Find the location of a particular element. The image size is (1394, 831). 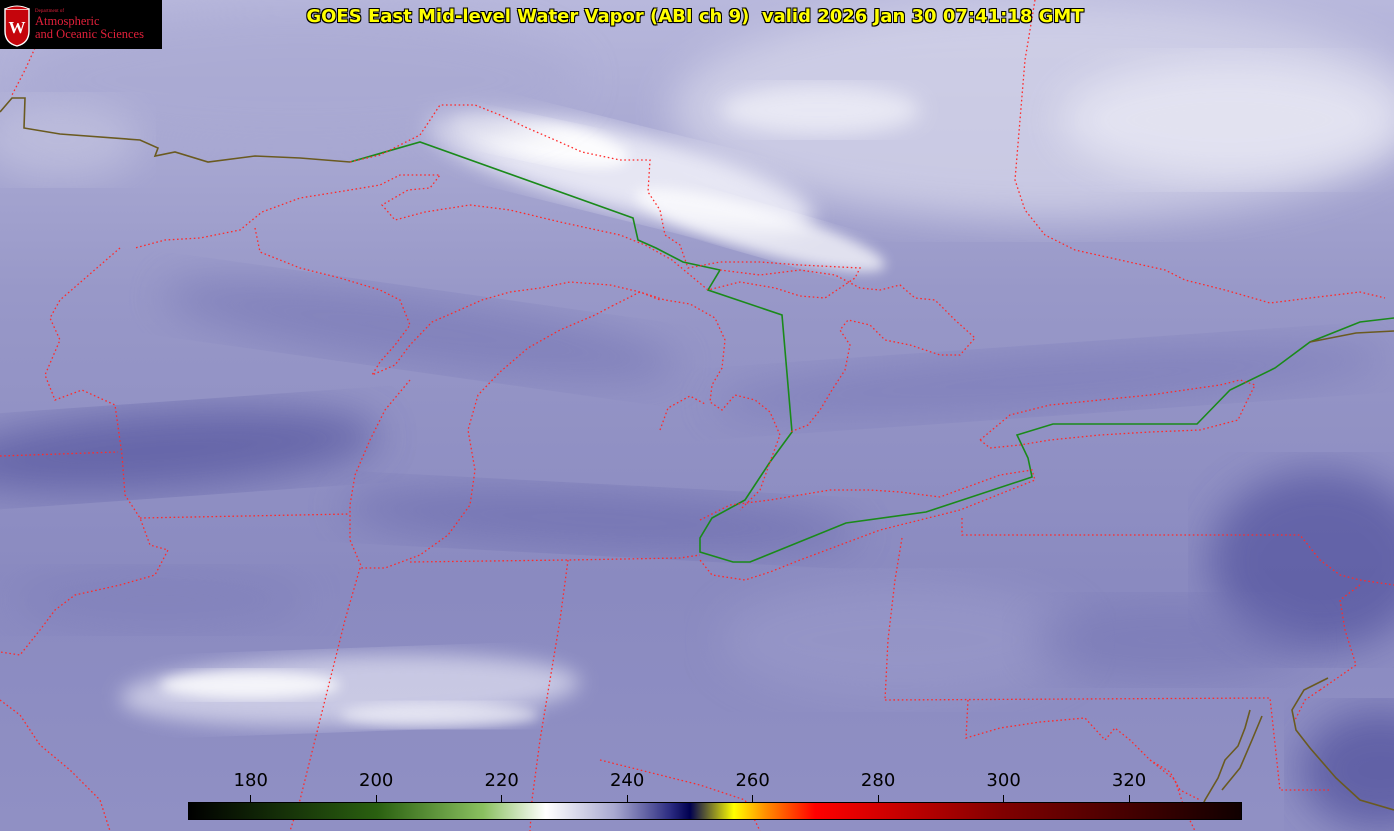

temperature-colorbar is located at coordinates (715, 811).